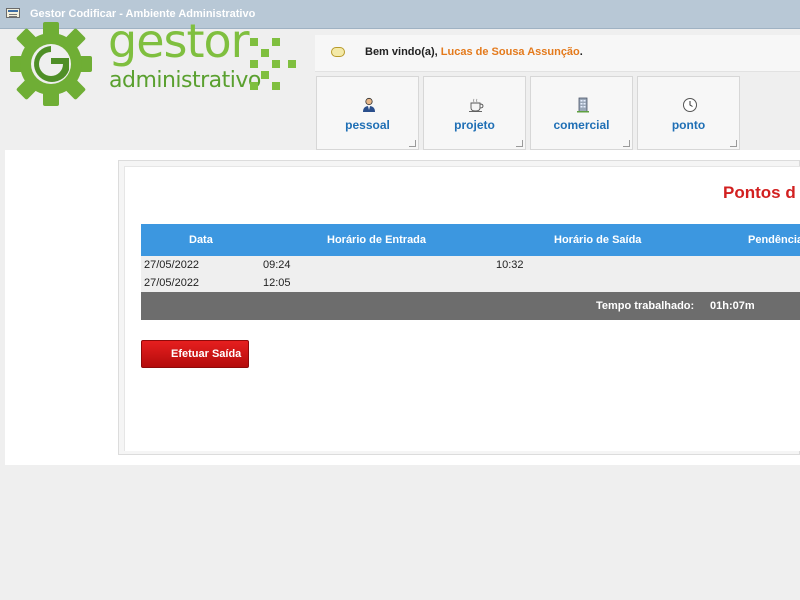 This screenshot has width=800, height=600. Describe the element at coordinates (645, 306) in the screenshot. I see `worked-time-label: Tempo trabalhado:` at that location.